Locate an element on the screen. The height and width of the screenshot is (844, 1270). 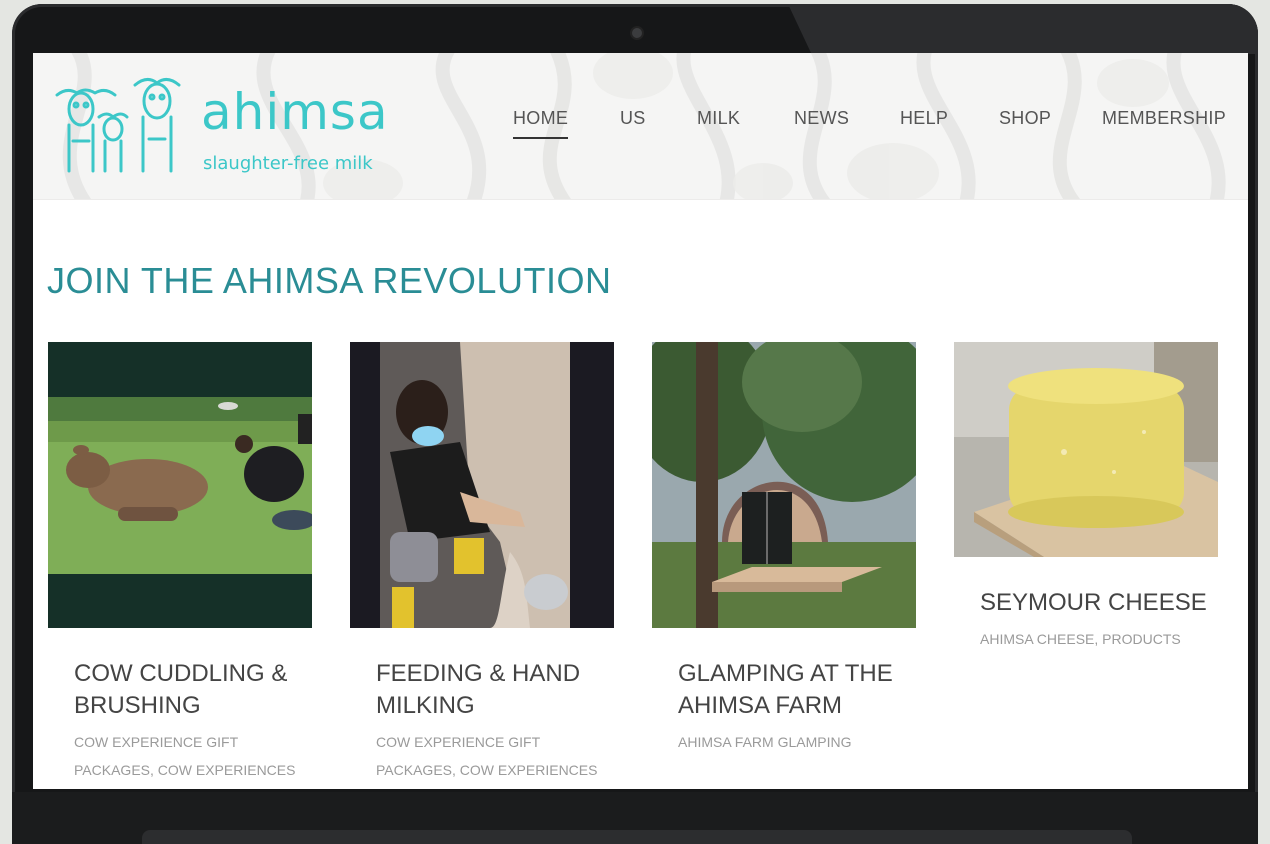
card-title: FEEDING & HAND MILKING is located at coordinates (478, 690).